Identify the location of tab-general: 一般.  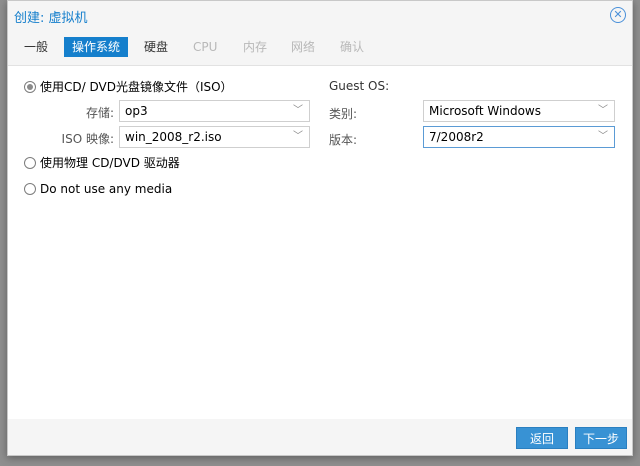
(36, 47).